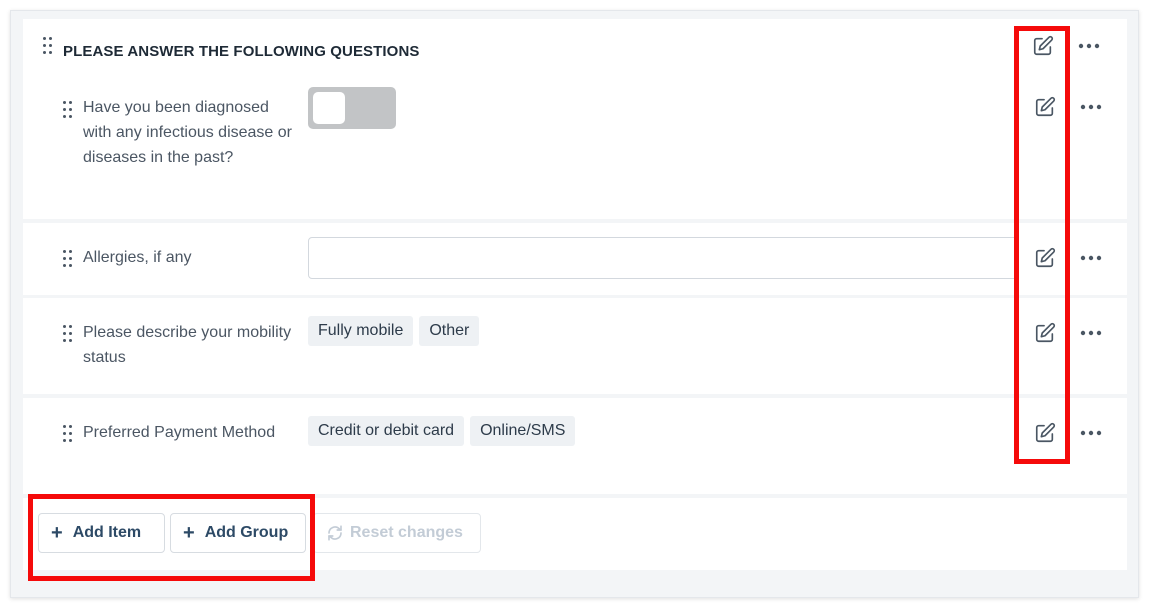 This screenshot has height=606, width=1149. I want to click on toggle-knob, so click(329, 108).